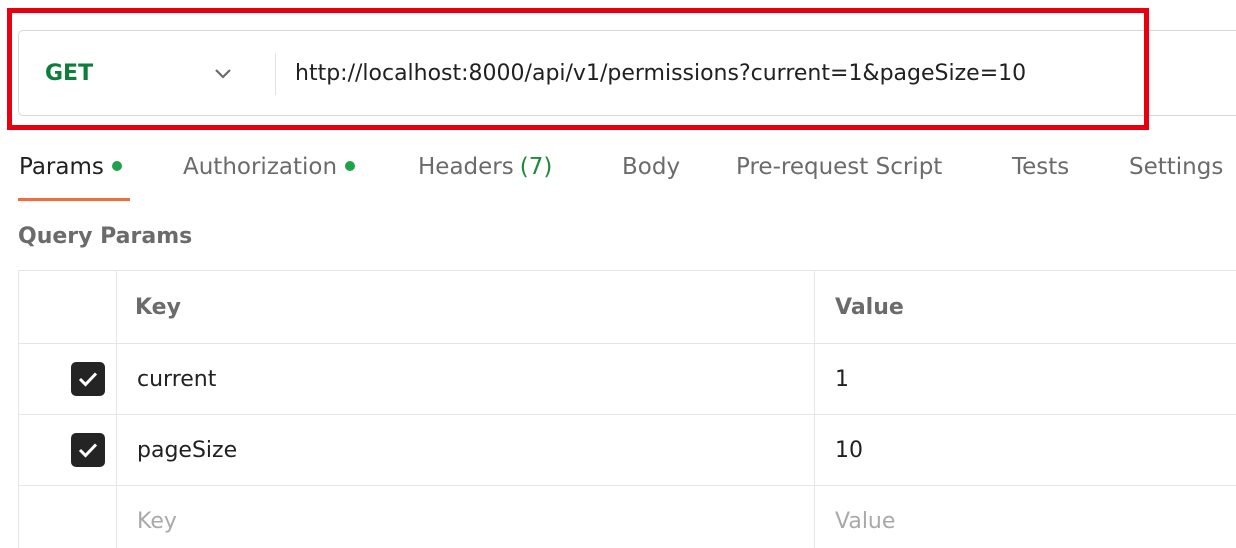  What do you see at coordinates (536, 167) in the screenshot?
I see `headers-count: (7)` at bounding box center [536, 167].